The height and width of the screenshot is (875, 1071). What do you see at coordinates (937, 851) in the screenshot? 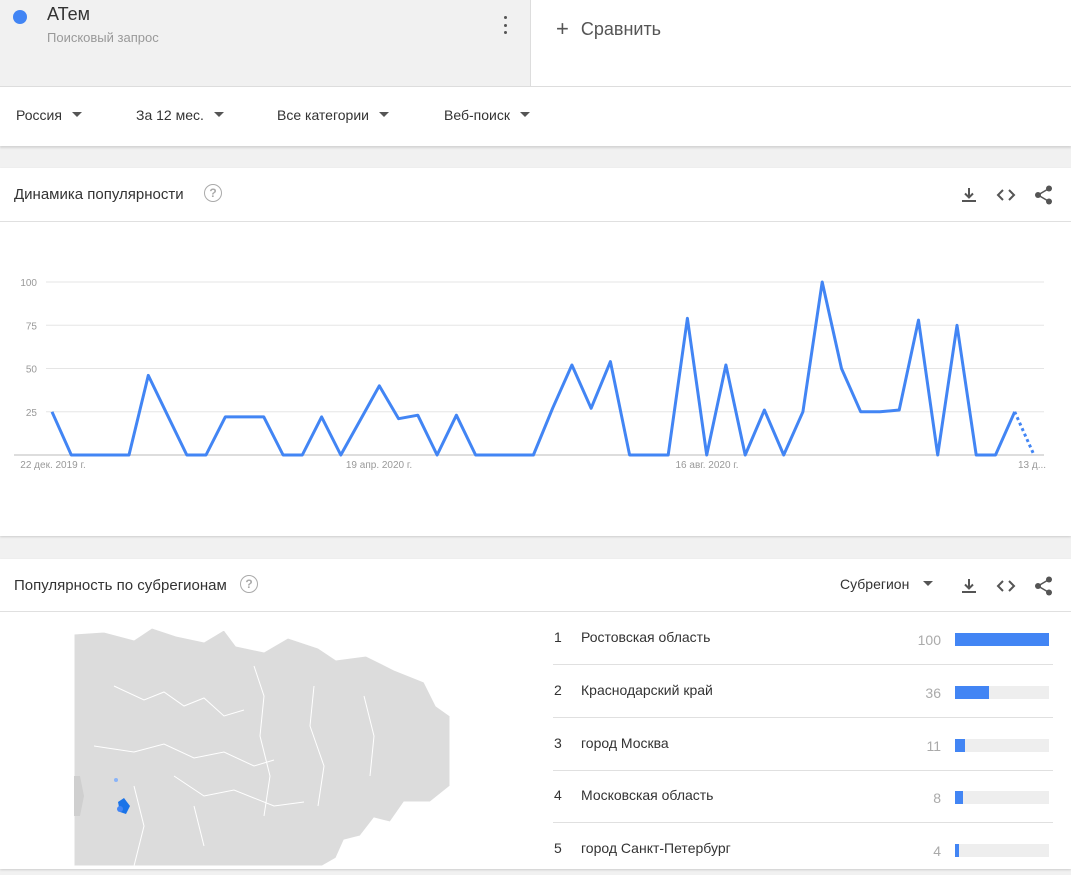
I see `region-value: 4` at bounding box center [937, 851].